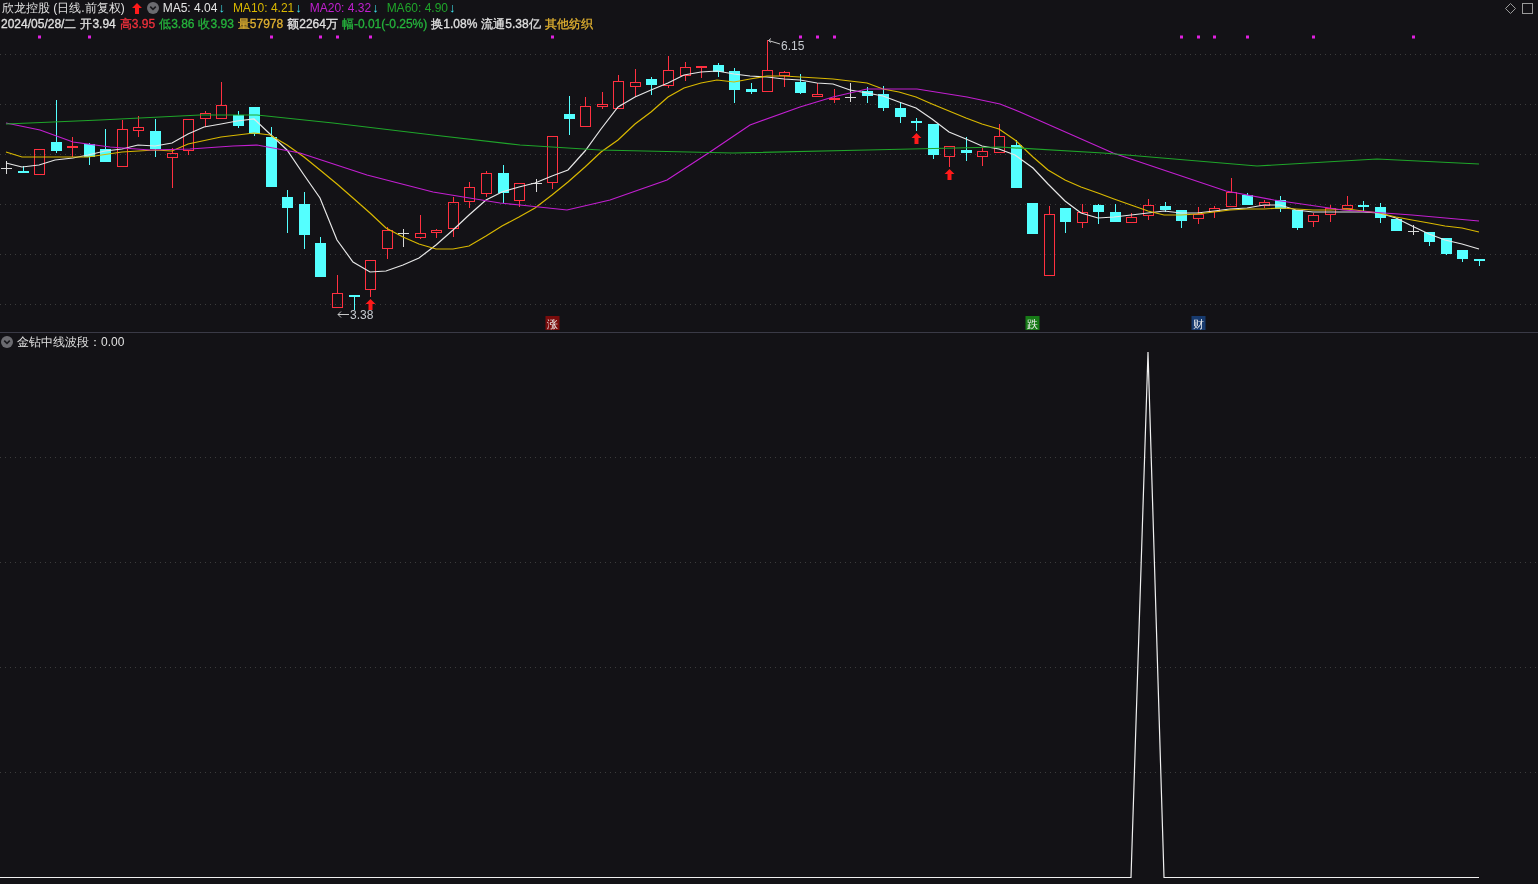 This screenshot has width=1538, height=884. Describe the element at coordinates (511, 24) in the screenshot. I see `float-cap-value: 流通5.38亿` at that location.